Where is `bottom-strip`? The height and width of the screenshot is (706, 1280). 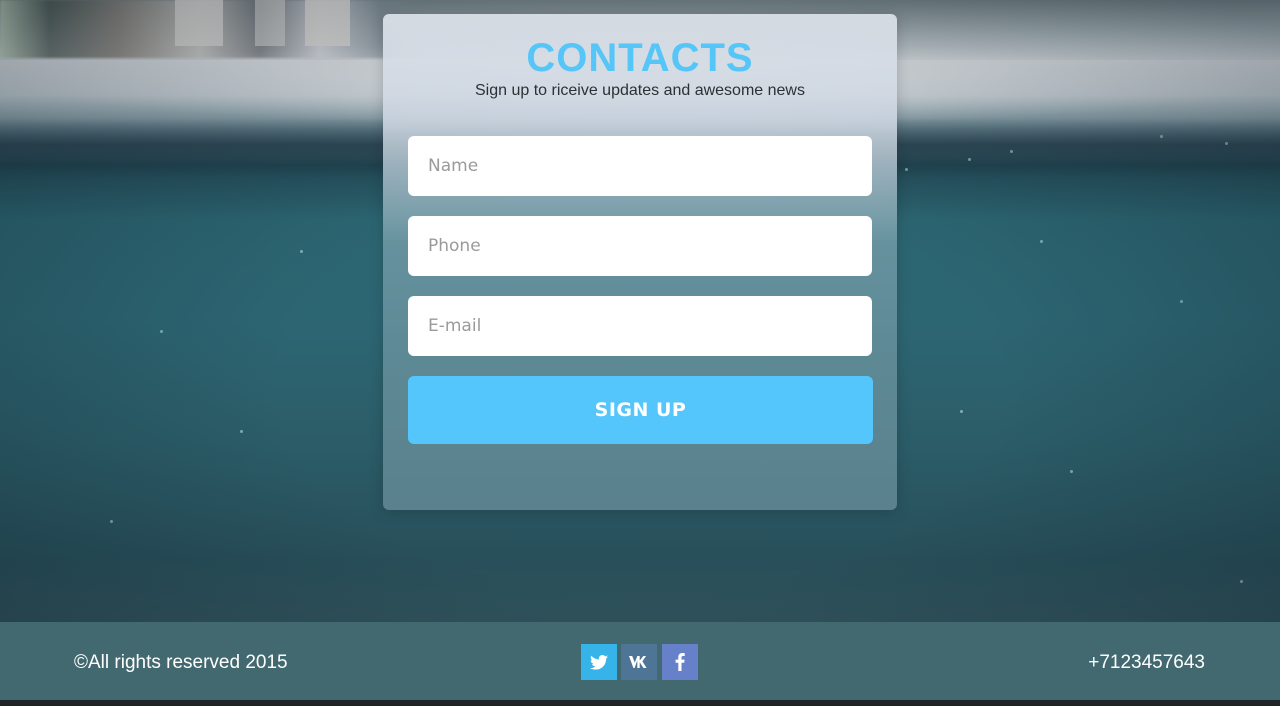 bottom-strip is located at coordinates (640, 703).